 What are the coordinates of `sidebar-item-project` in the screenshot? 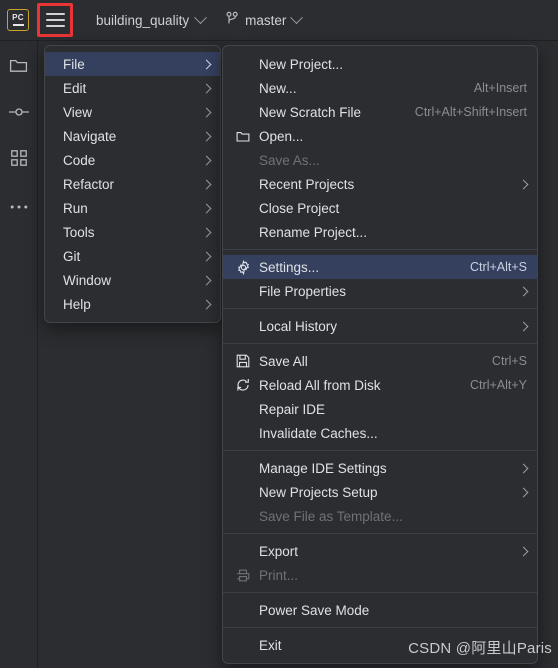 It's located at (19, 68).